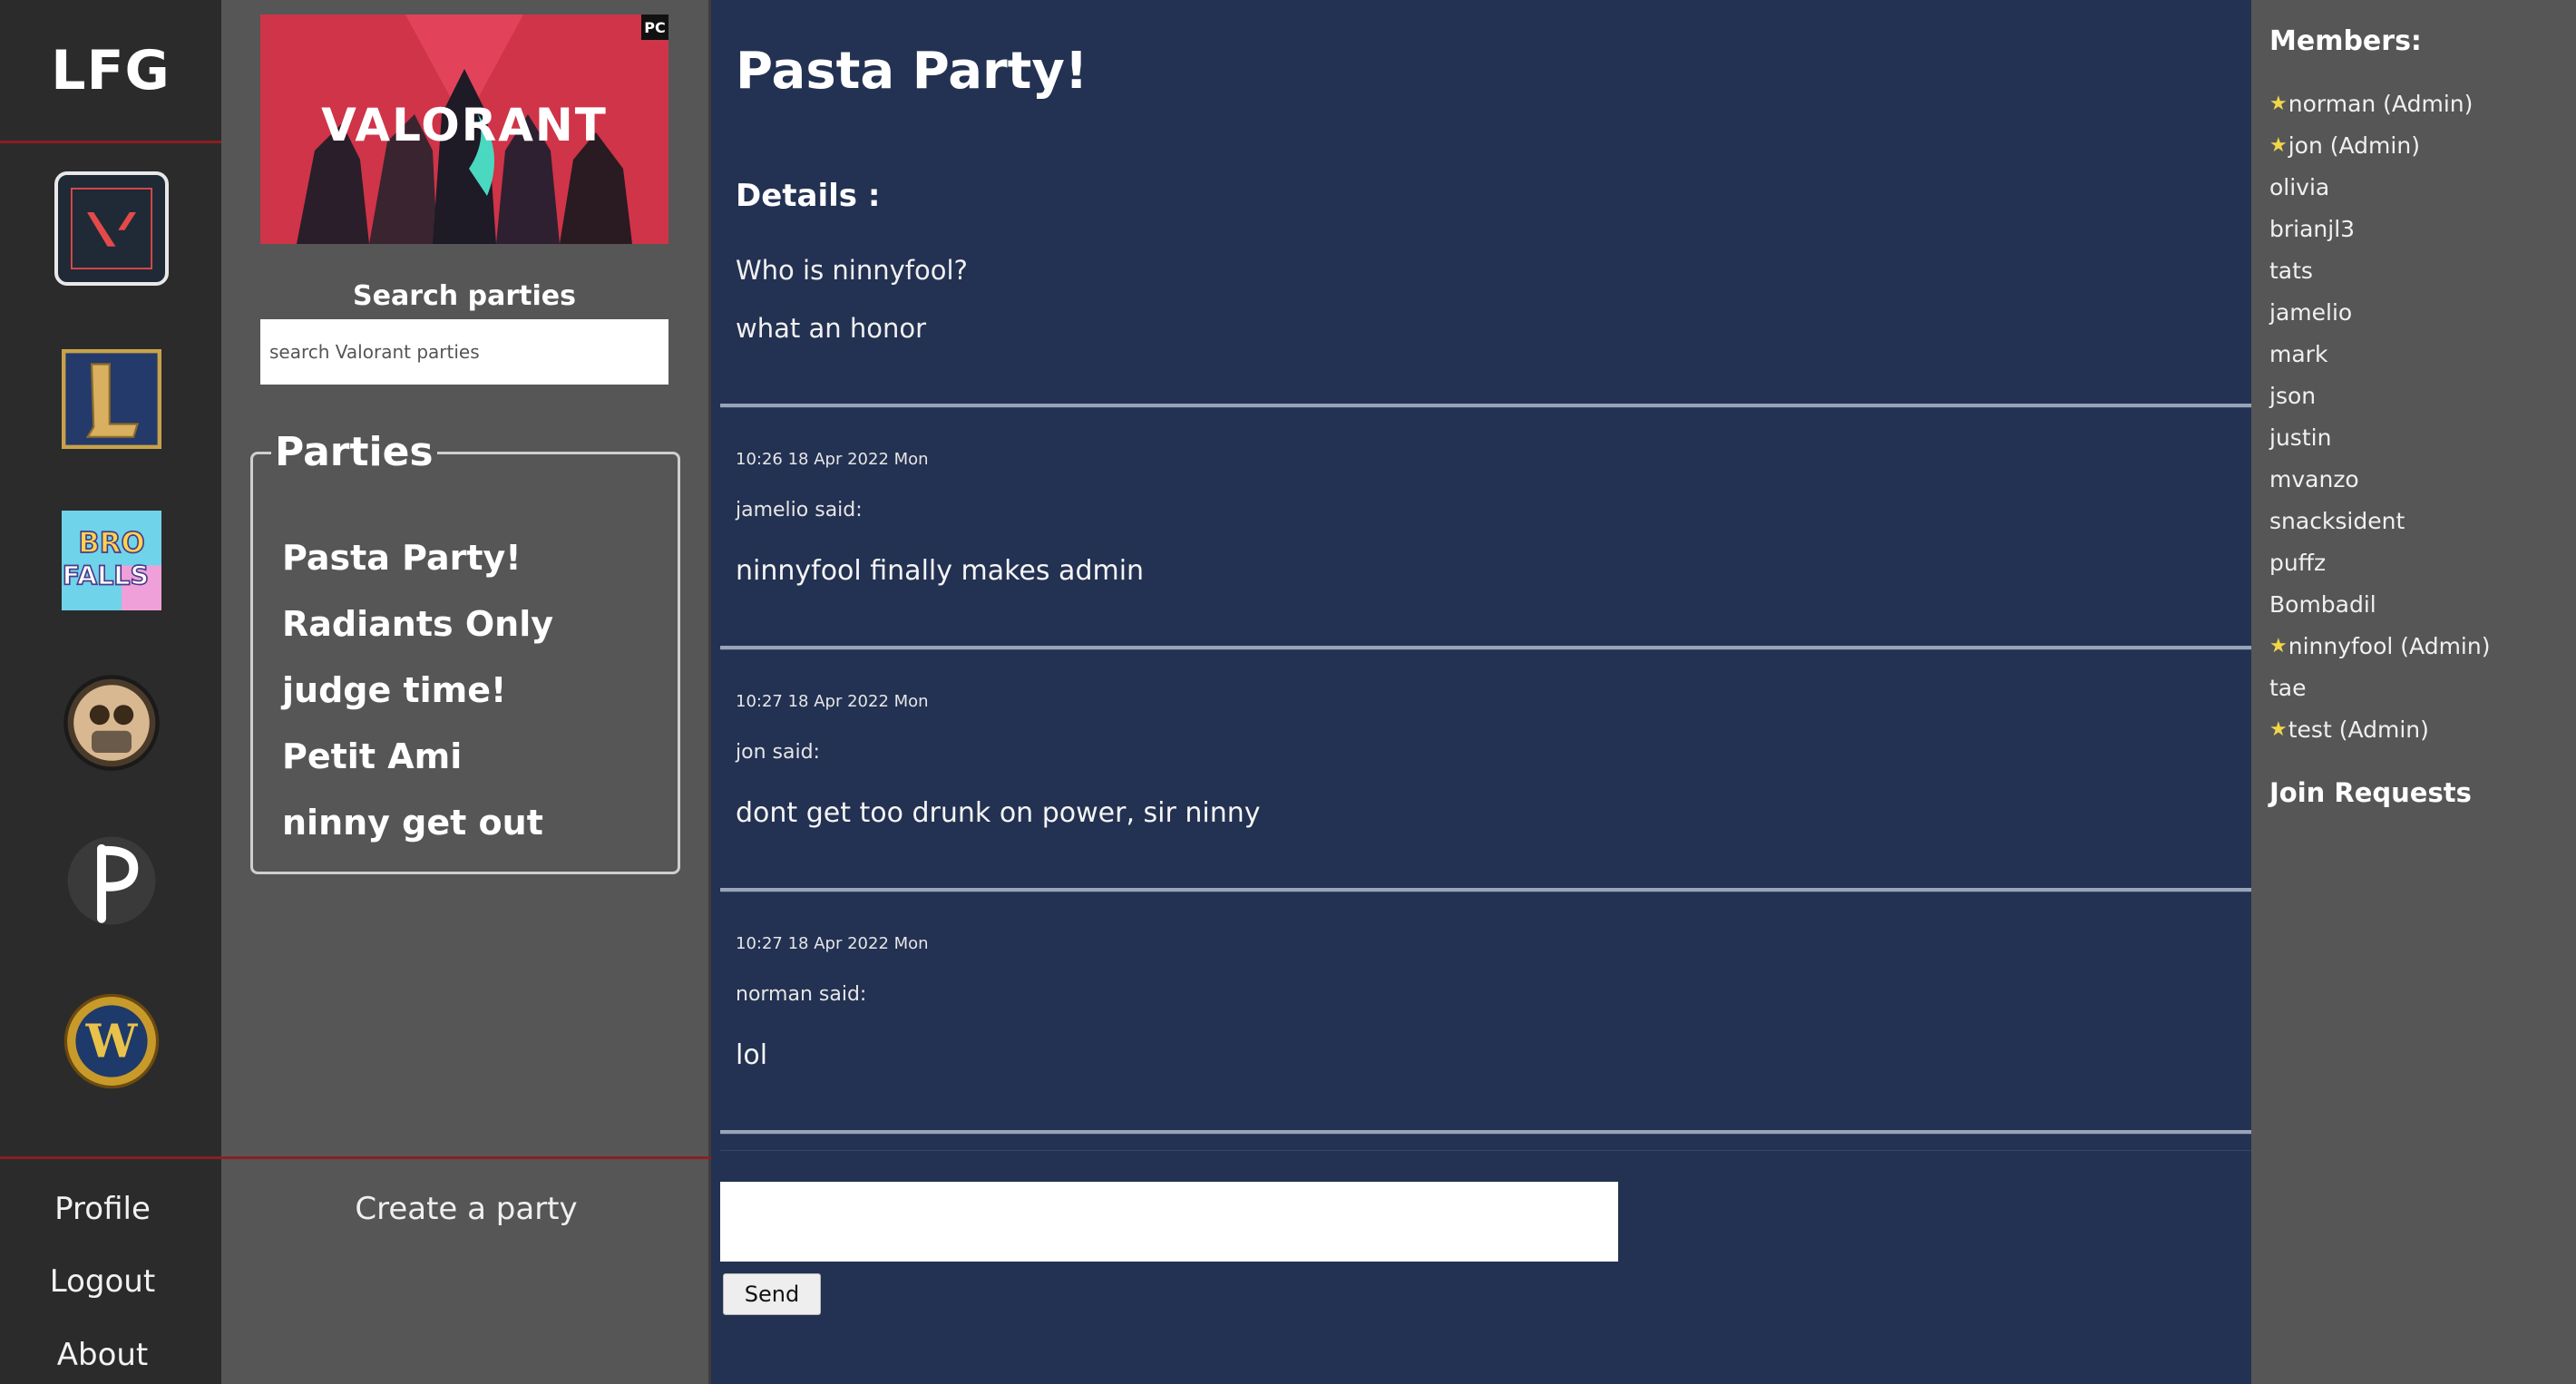 This screenshot has width=2576, height=1384. What do you see at coordinates (940, 571) in the screenshot?
I see `message-text: ninnyfool finally makes admin` at bounding box center [940, 571].